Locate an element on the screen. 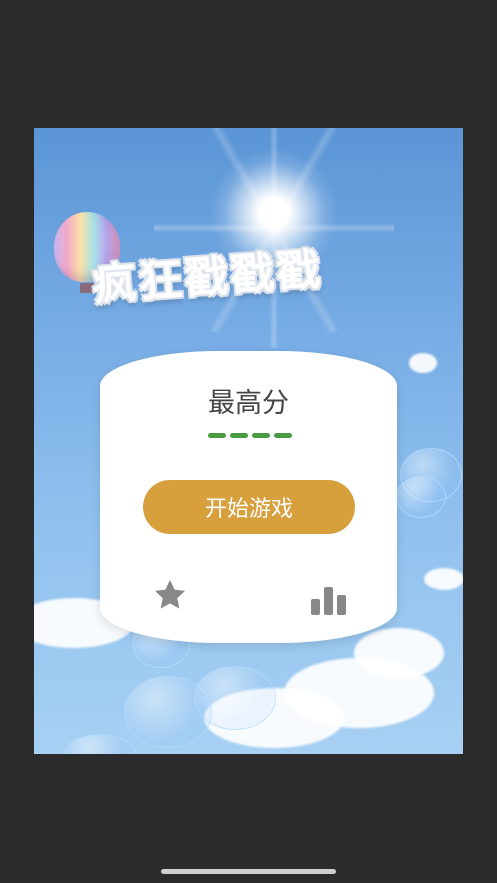  star-icon is located at coordinates (170, 594).